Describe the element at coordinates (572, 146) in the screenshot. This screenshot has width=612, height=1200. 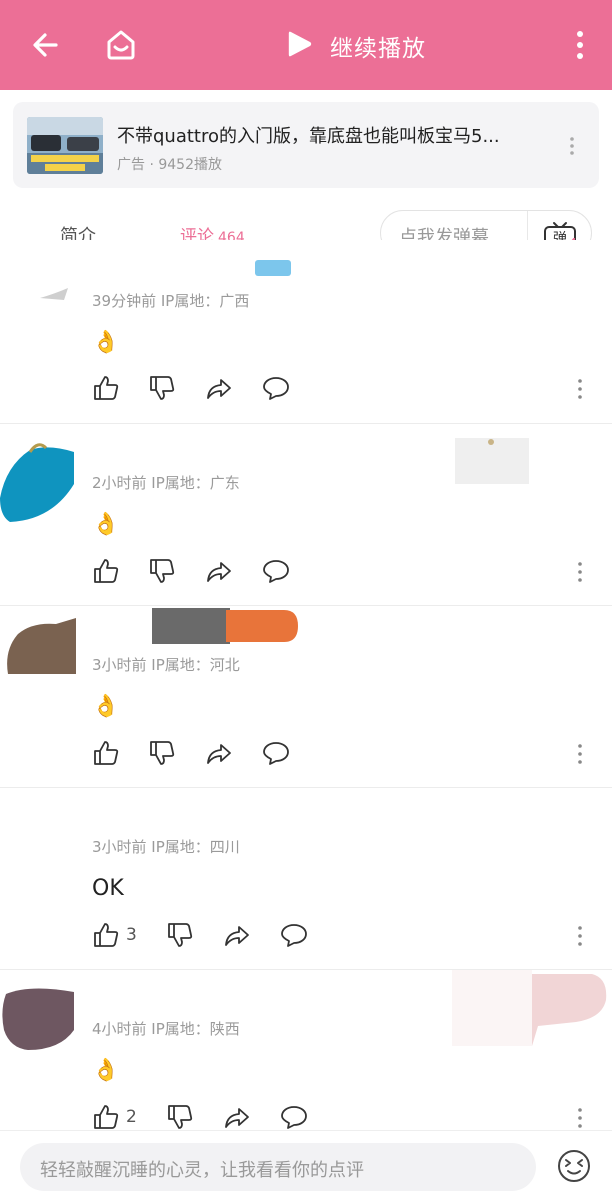
I see `ad-more-icon` at that location.